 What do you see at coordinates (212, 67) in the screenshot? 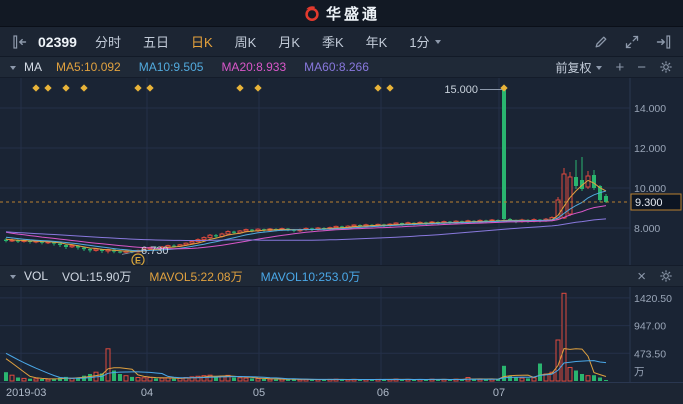
I see `ma-values: MA5:10.092 MA10:9.505 MA20:8.933 MA60:8.266` at bounding box center [212, 67].